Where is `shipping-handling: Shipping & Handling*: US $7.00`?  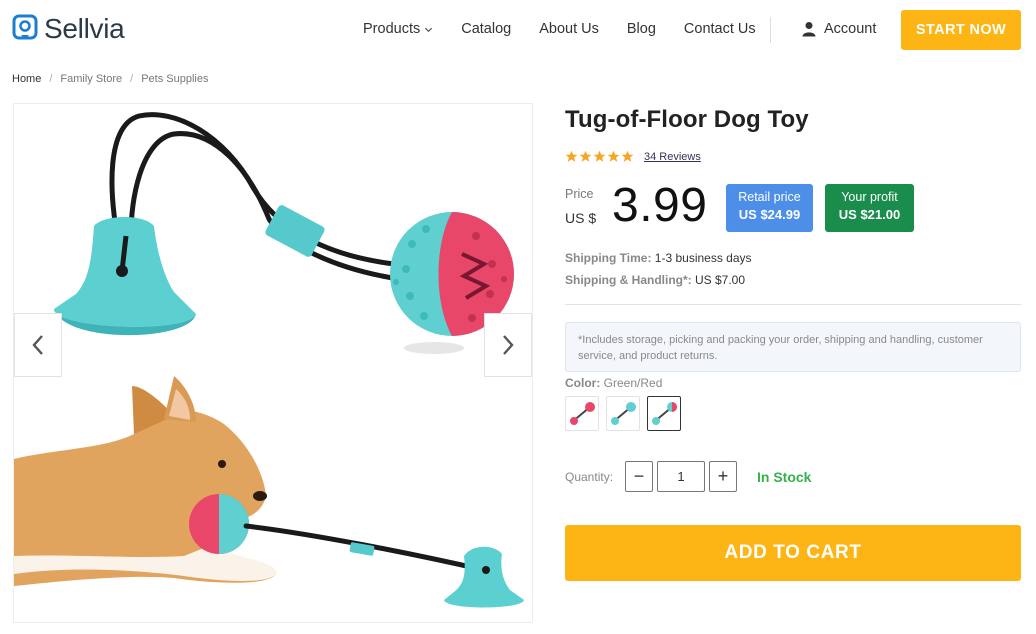 shipping-handling: Shipping & Handling*: US $7.00 is located at coordinates (655, 280).